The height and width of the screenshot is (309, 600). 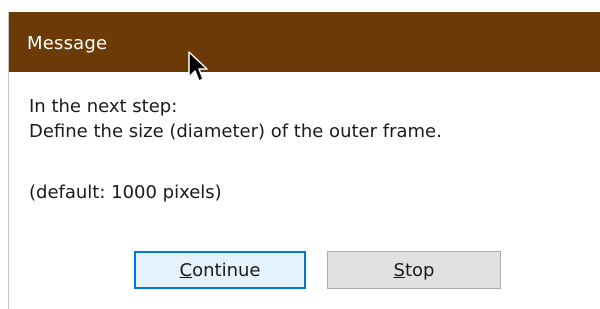 I want to click on continue-button-label: ontinue, so click(x=226, y=270).